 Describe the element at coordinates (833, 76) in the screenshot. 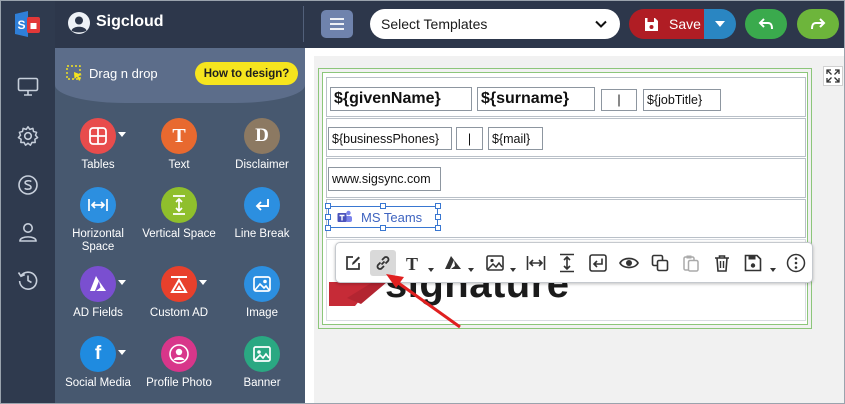

I see `fullscreen-expand-icon` at that location.